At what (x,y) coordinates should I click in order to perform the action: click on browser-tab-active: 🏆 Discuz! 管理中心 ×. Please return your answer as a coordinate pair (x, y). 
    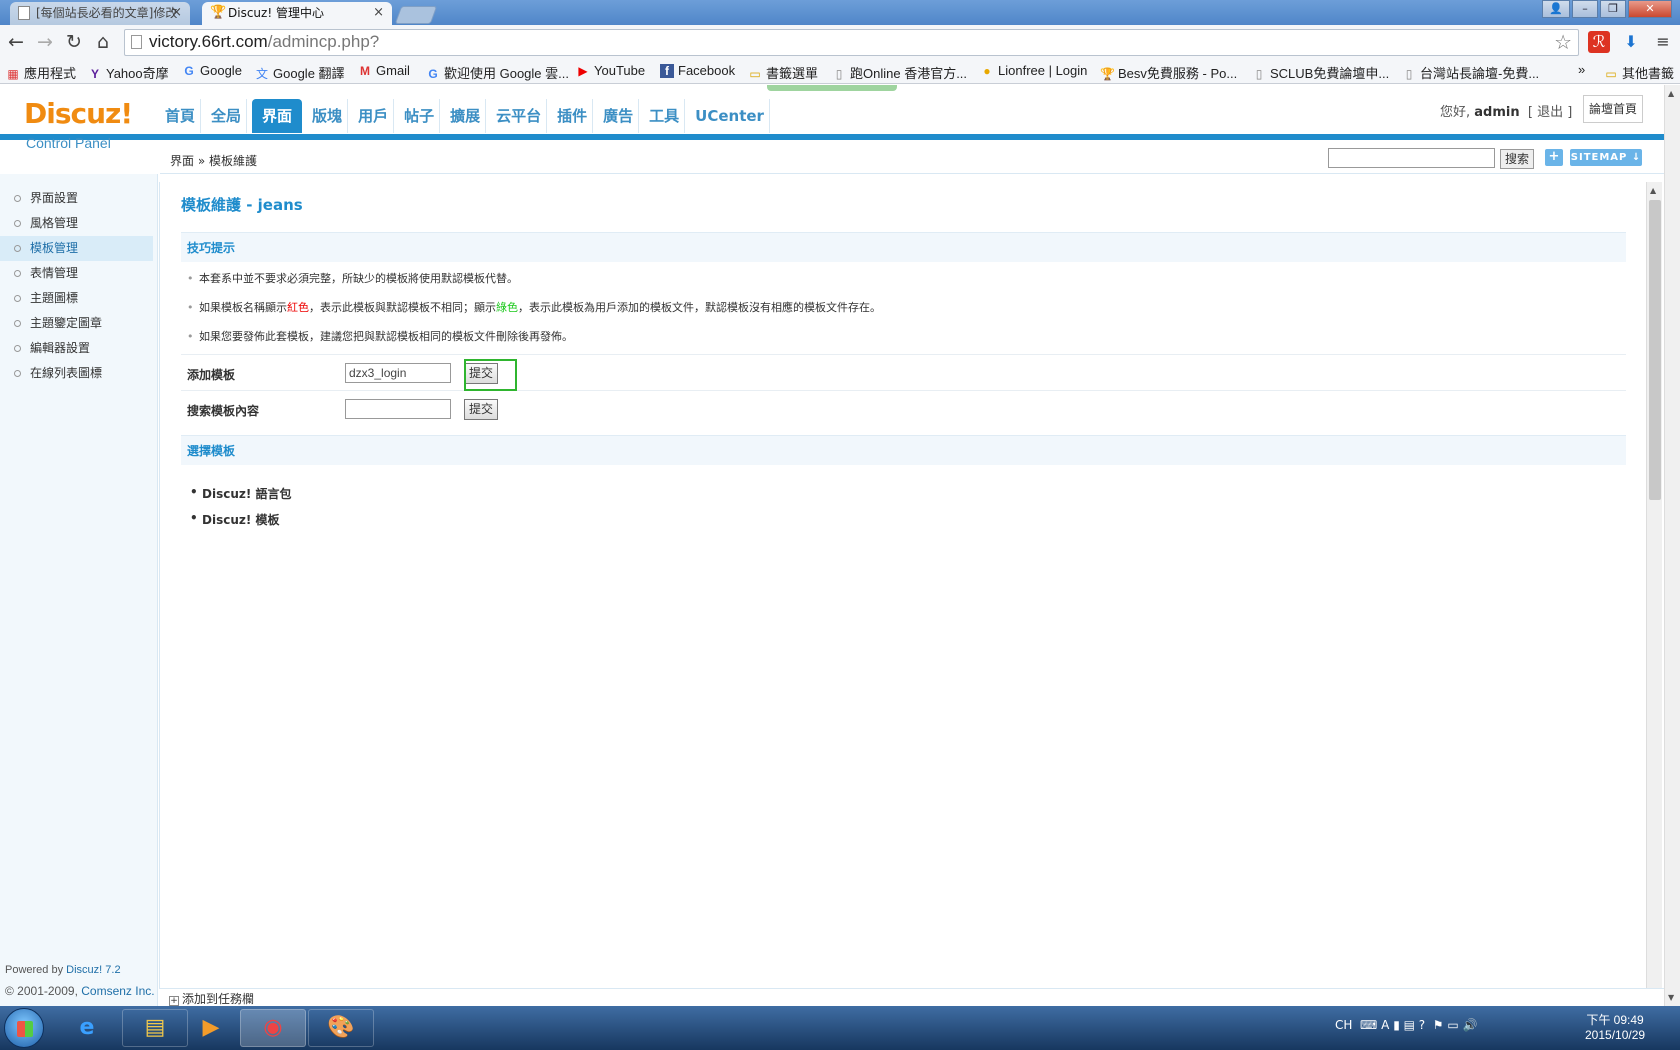
    Looking at the image, I should click on (297, 13).